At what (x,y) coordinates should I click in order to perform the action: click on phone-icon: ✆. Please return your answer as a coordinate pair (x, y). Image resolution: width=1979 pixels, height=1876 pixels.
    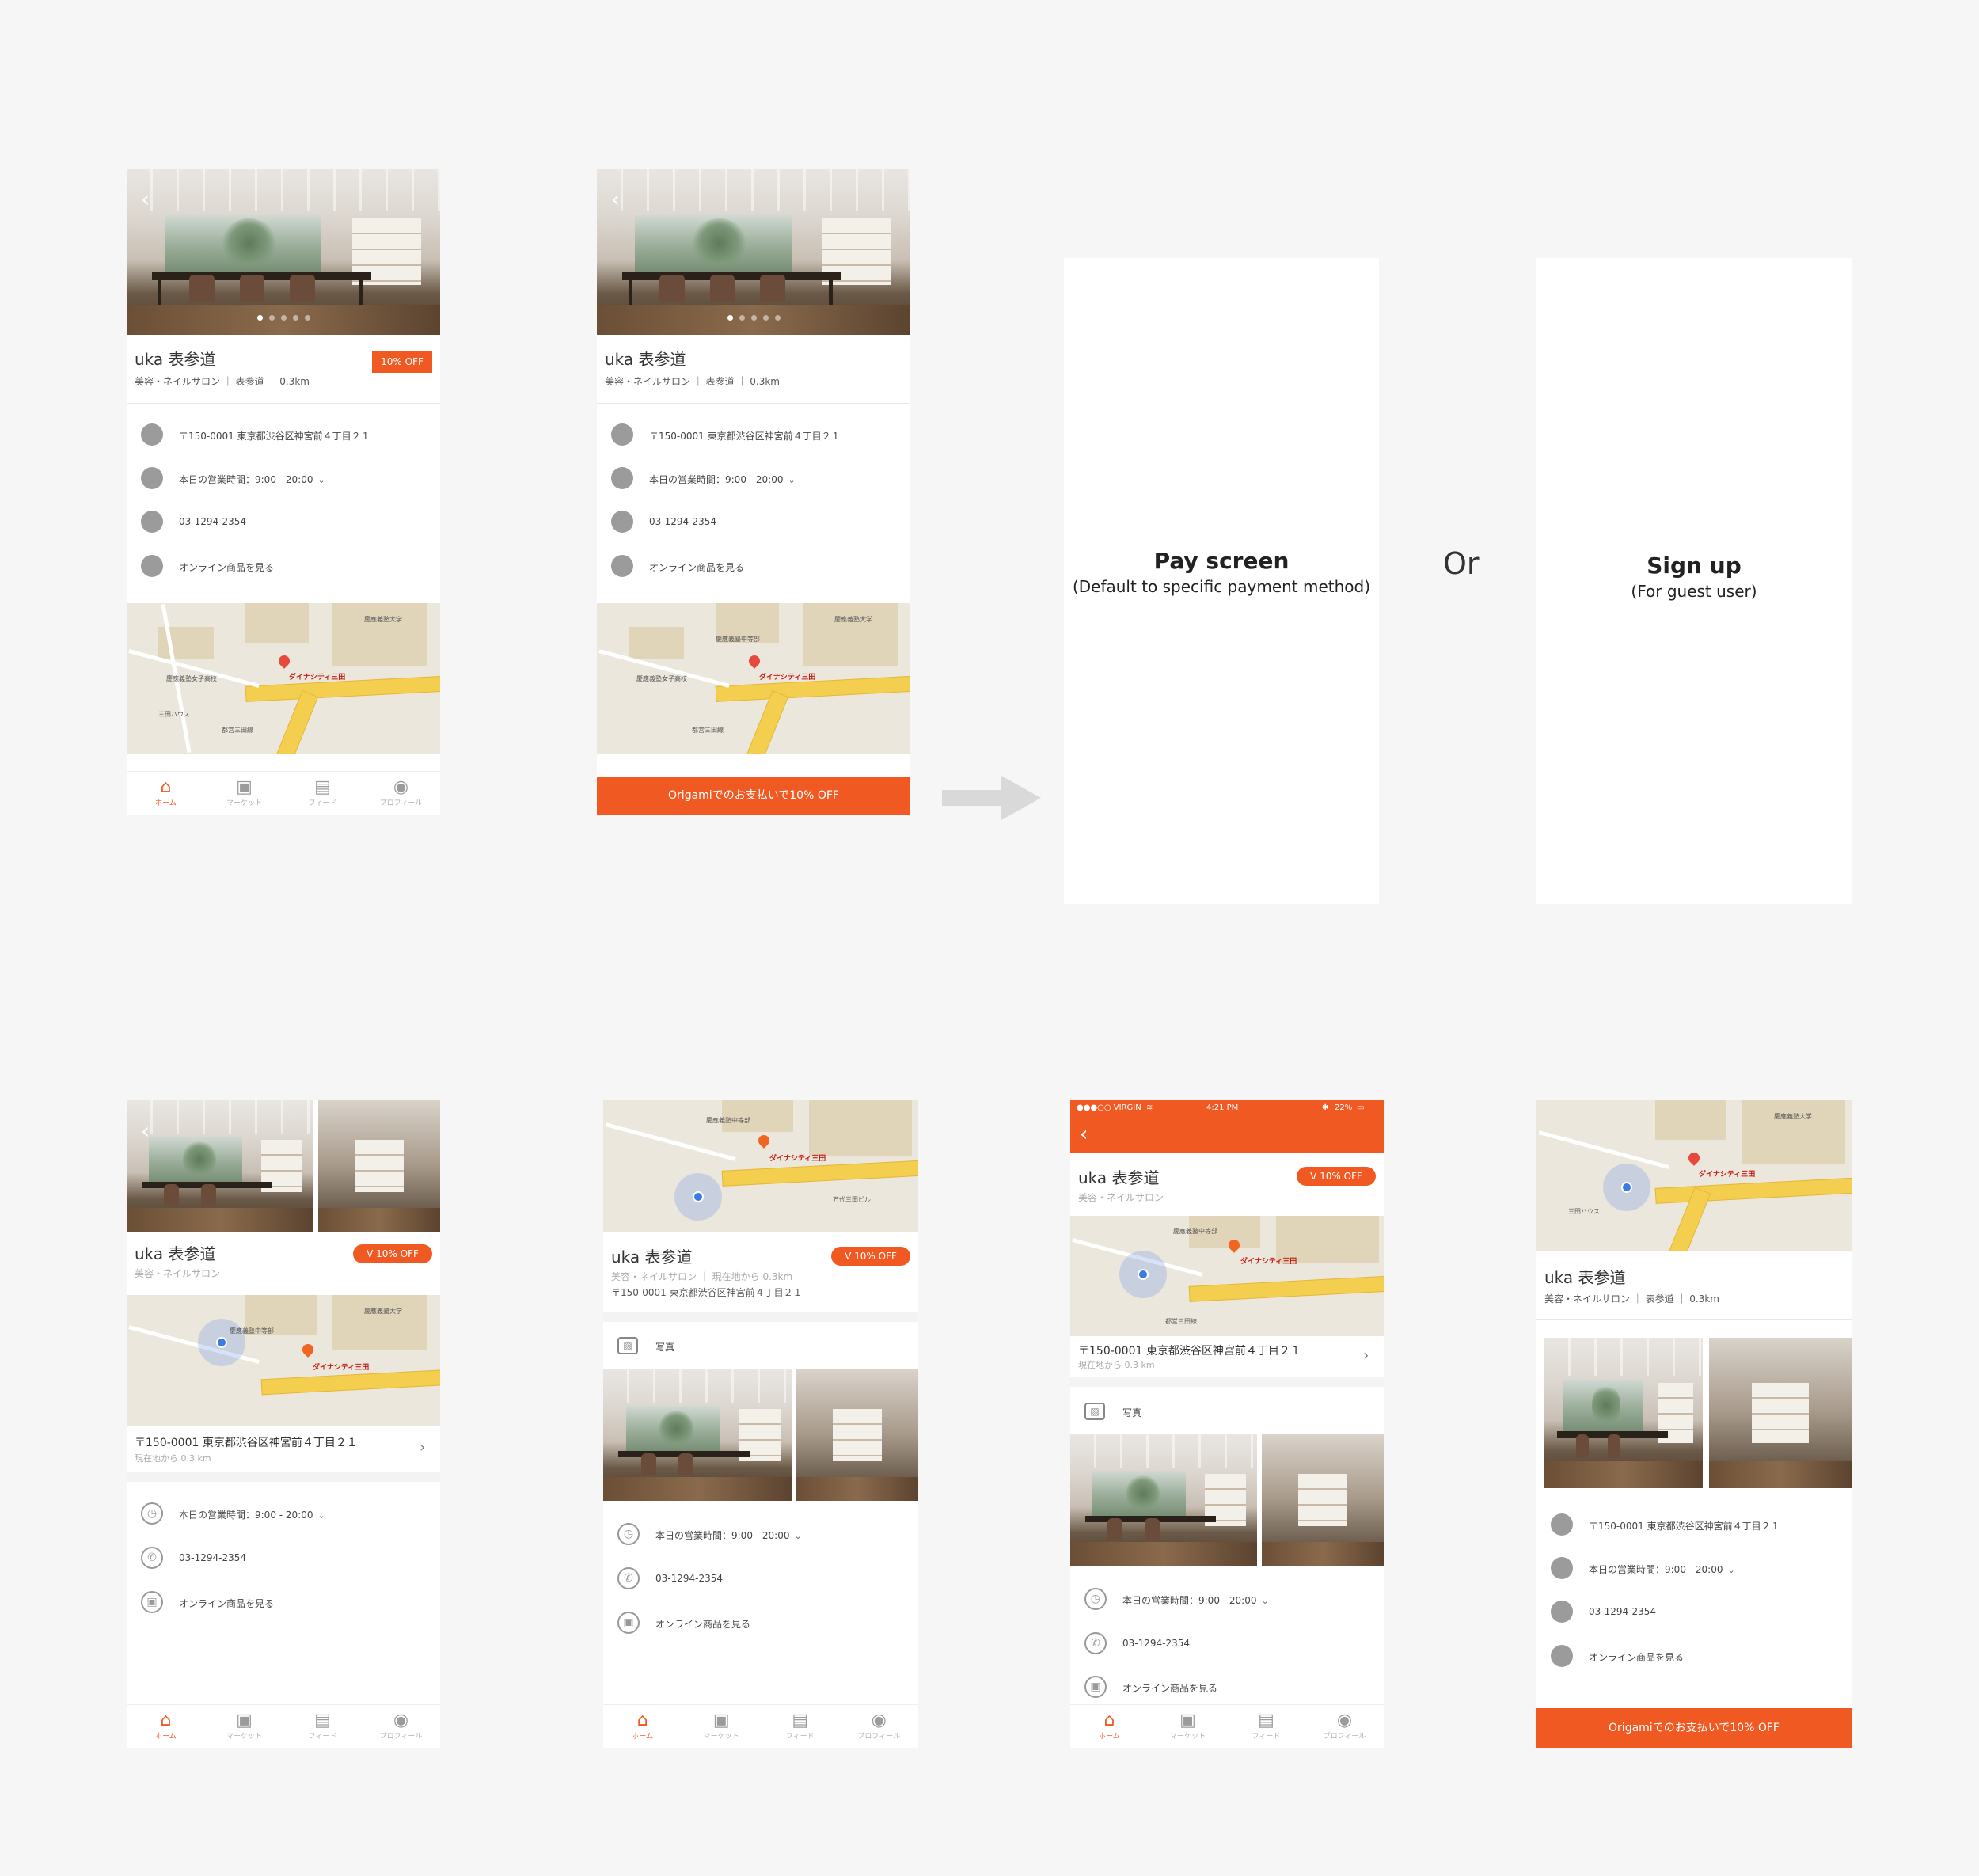
    Looking at the image, I should click on (152, 1558).